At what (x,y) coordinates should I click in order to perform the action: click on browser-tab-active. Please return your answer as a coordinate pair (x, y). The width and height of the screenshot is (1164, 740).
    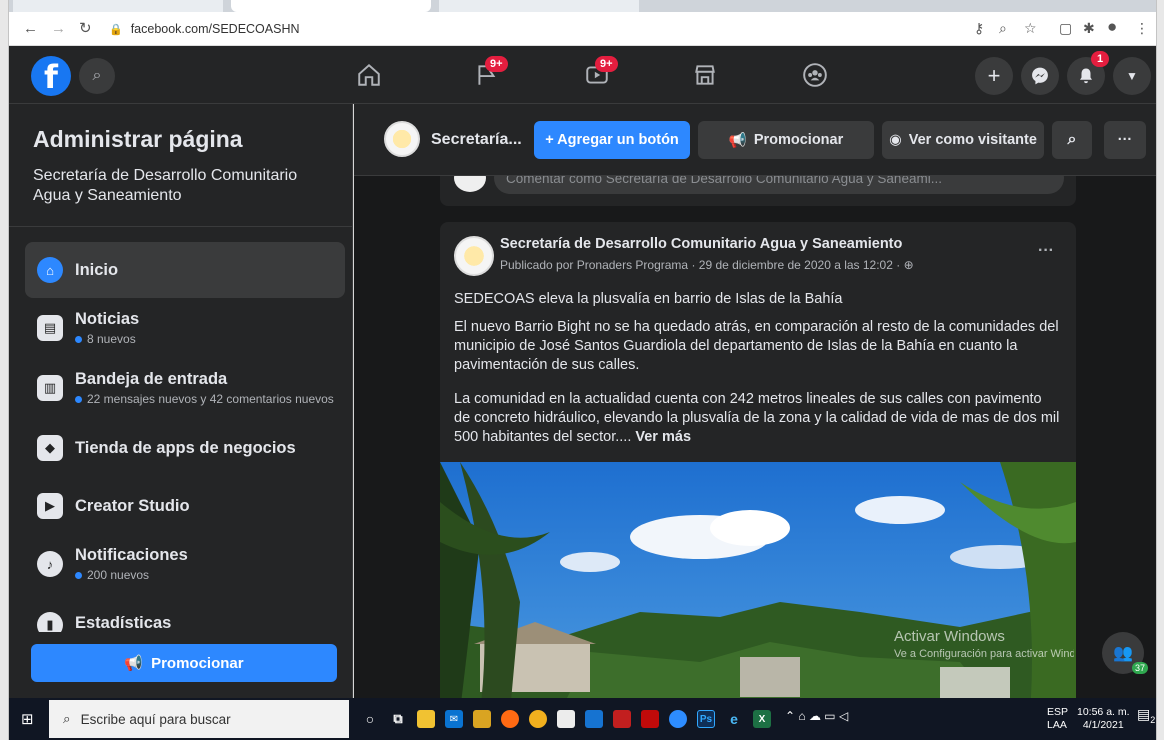
    Looking at the image, I should click on (331, 6).